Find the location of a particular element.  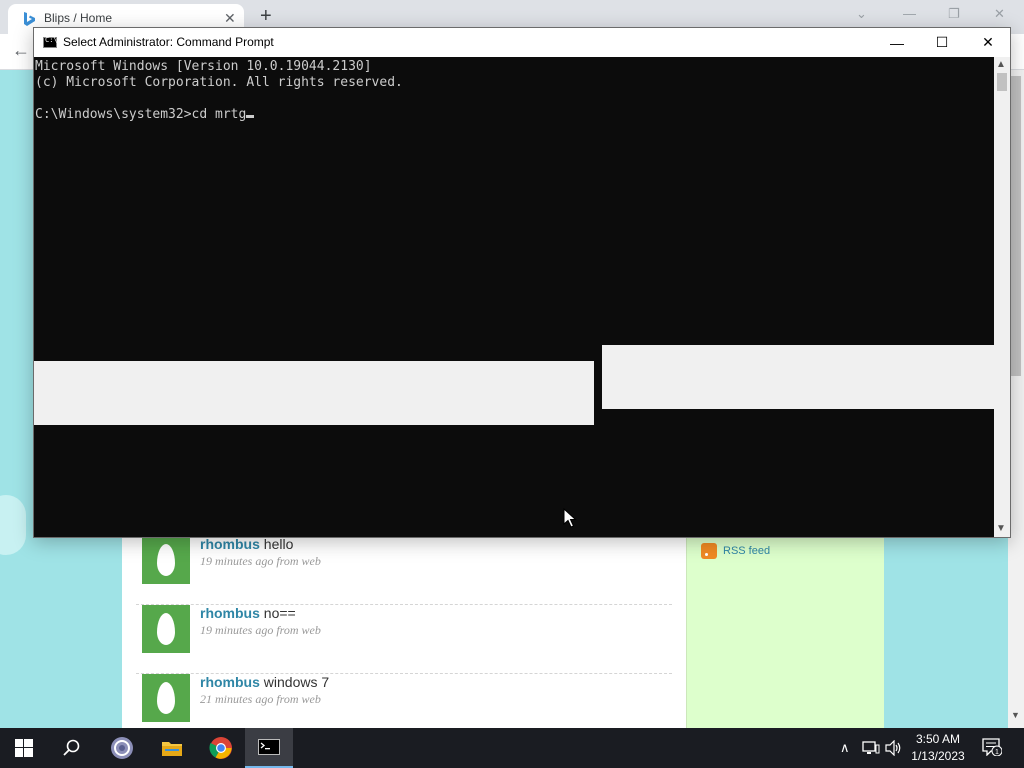

cmd-icon: C:\_ is located at coordinates (52, 42).